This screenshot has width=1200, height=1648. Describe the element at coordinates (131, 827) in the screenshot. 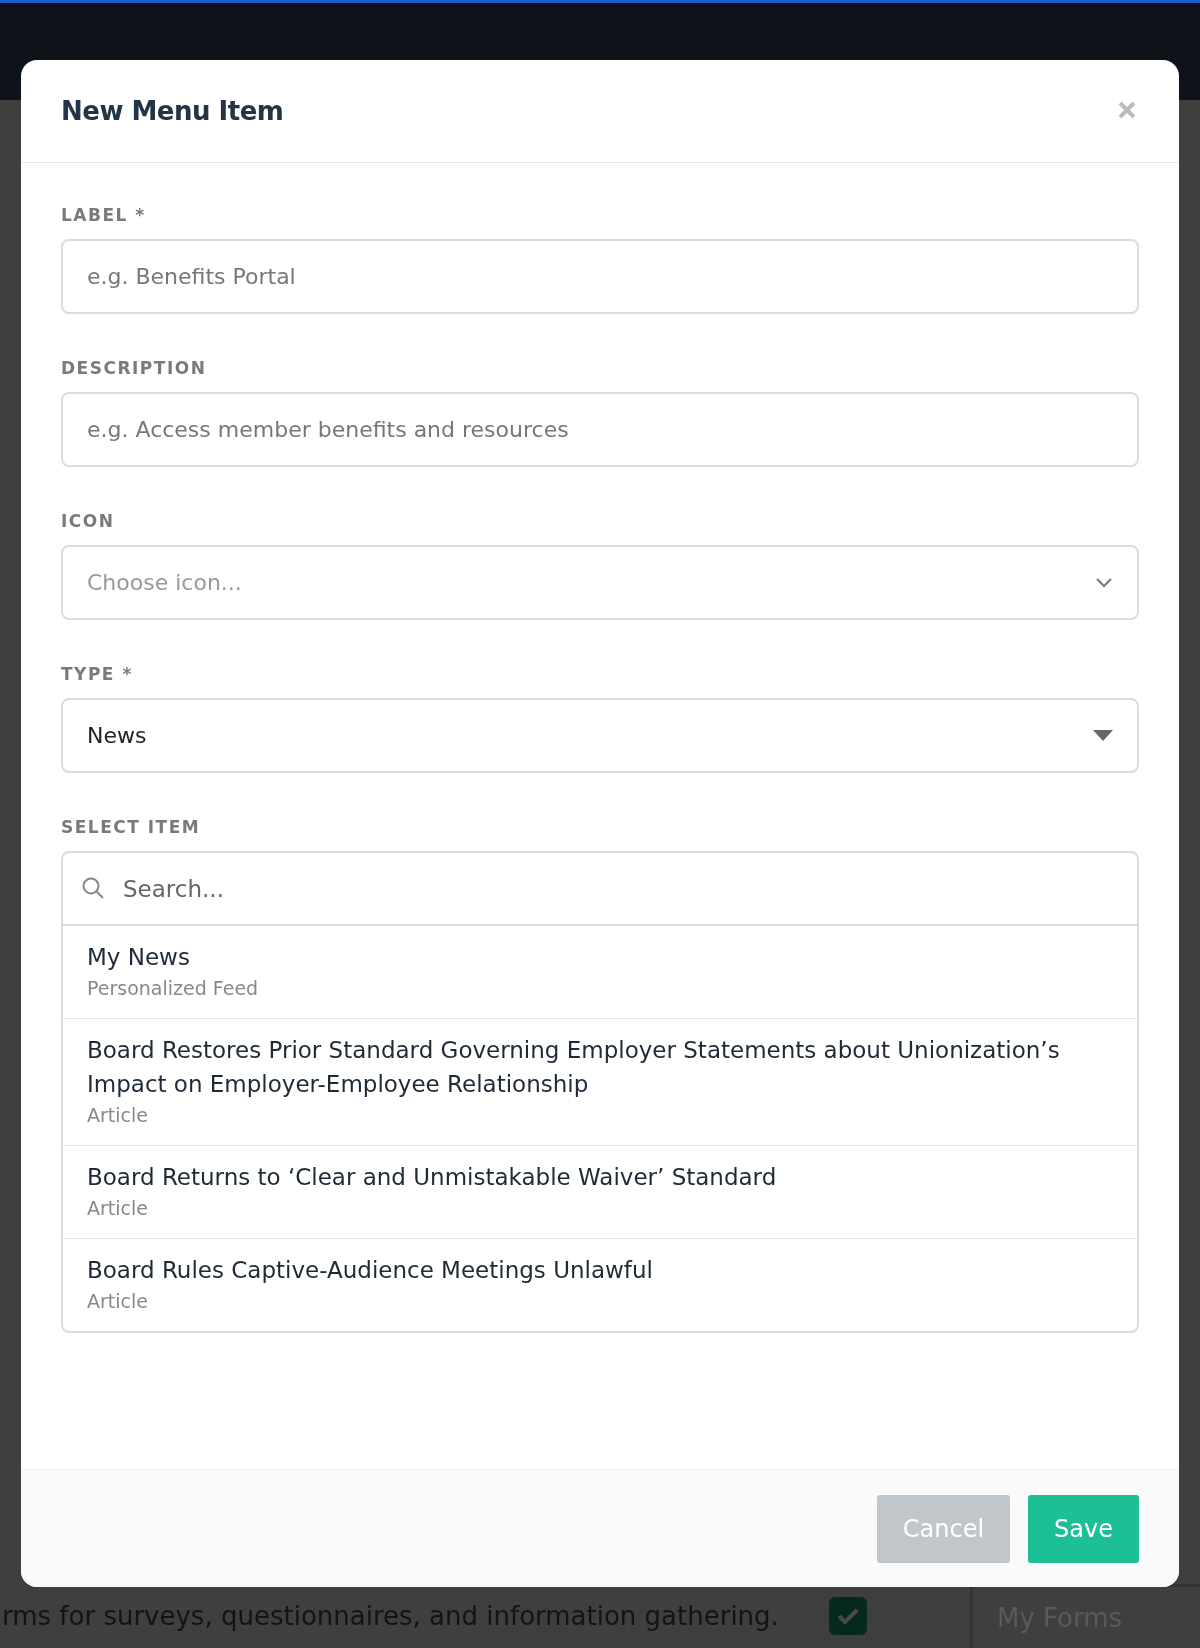

I see `field-label: SELECT ITEM` at that location.